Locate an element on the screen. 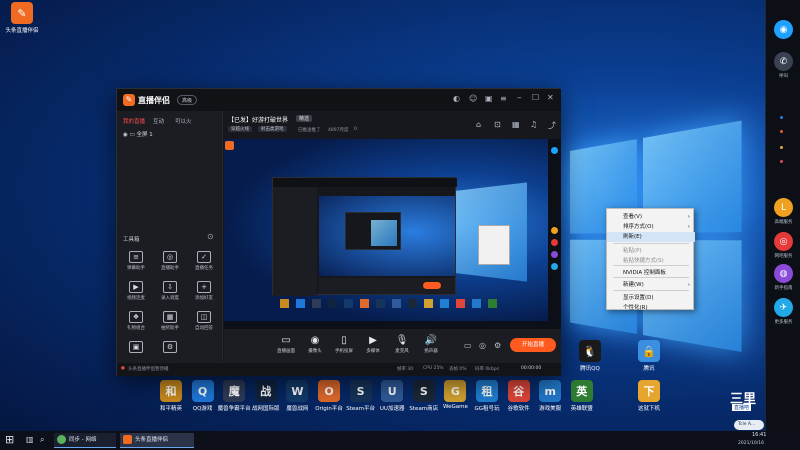 The height and width of the screenshot is (450, 800). tool-label: 录入调度 is located at coordinates (170, 298).